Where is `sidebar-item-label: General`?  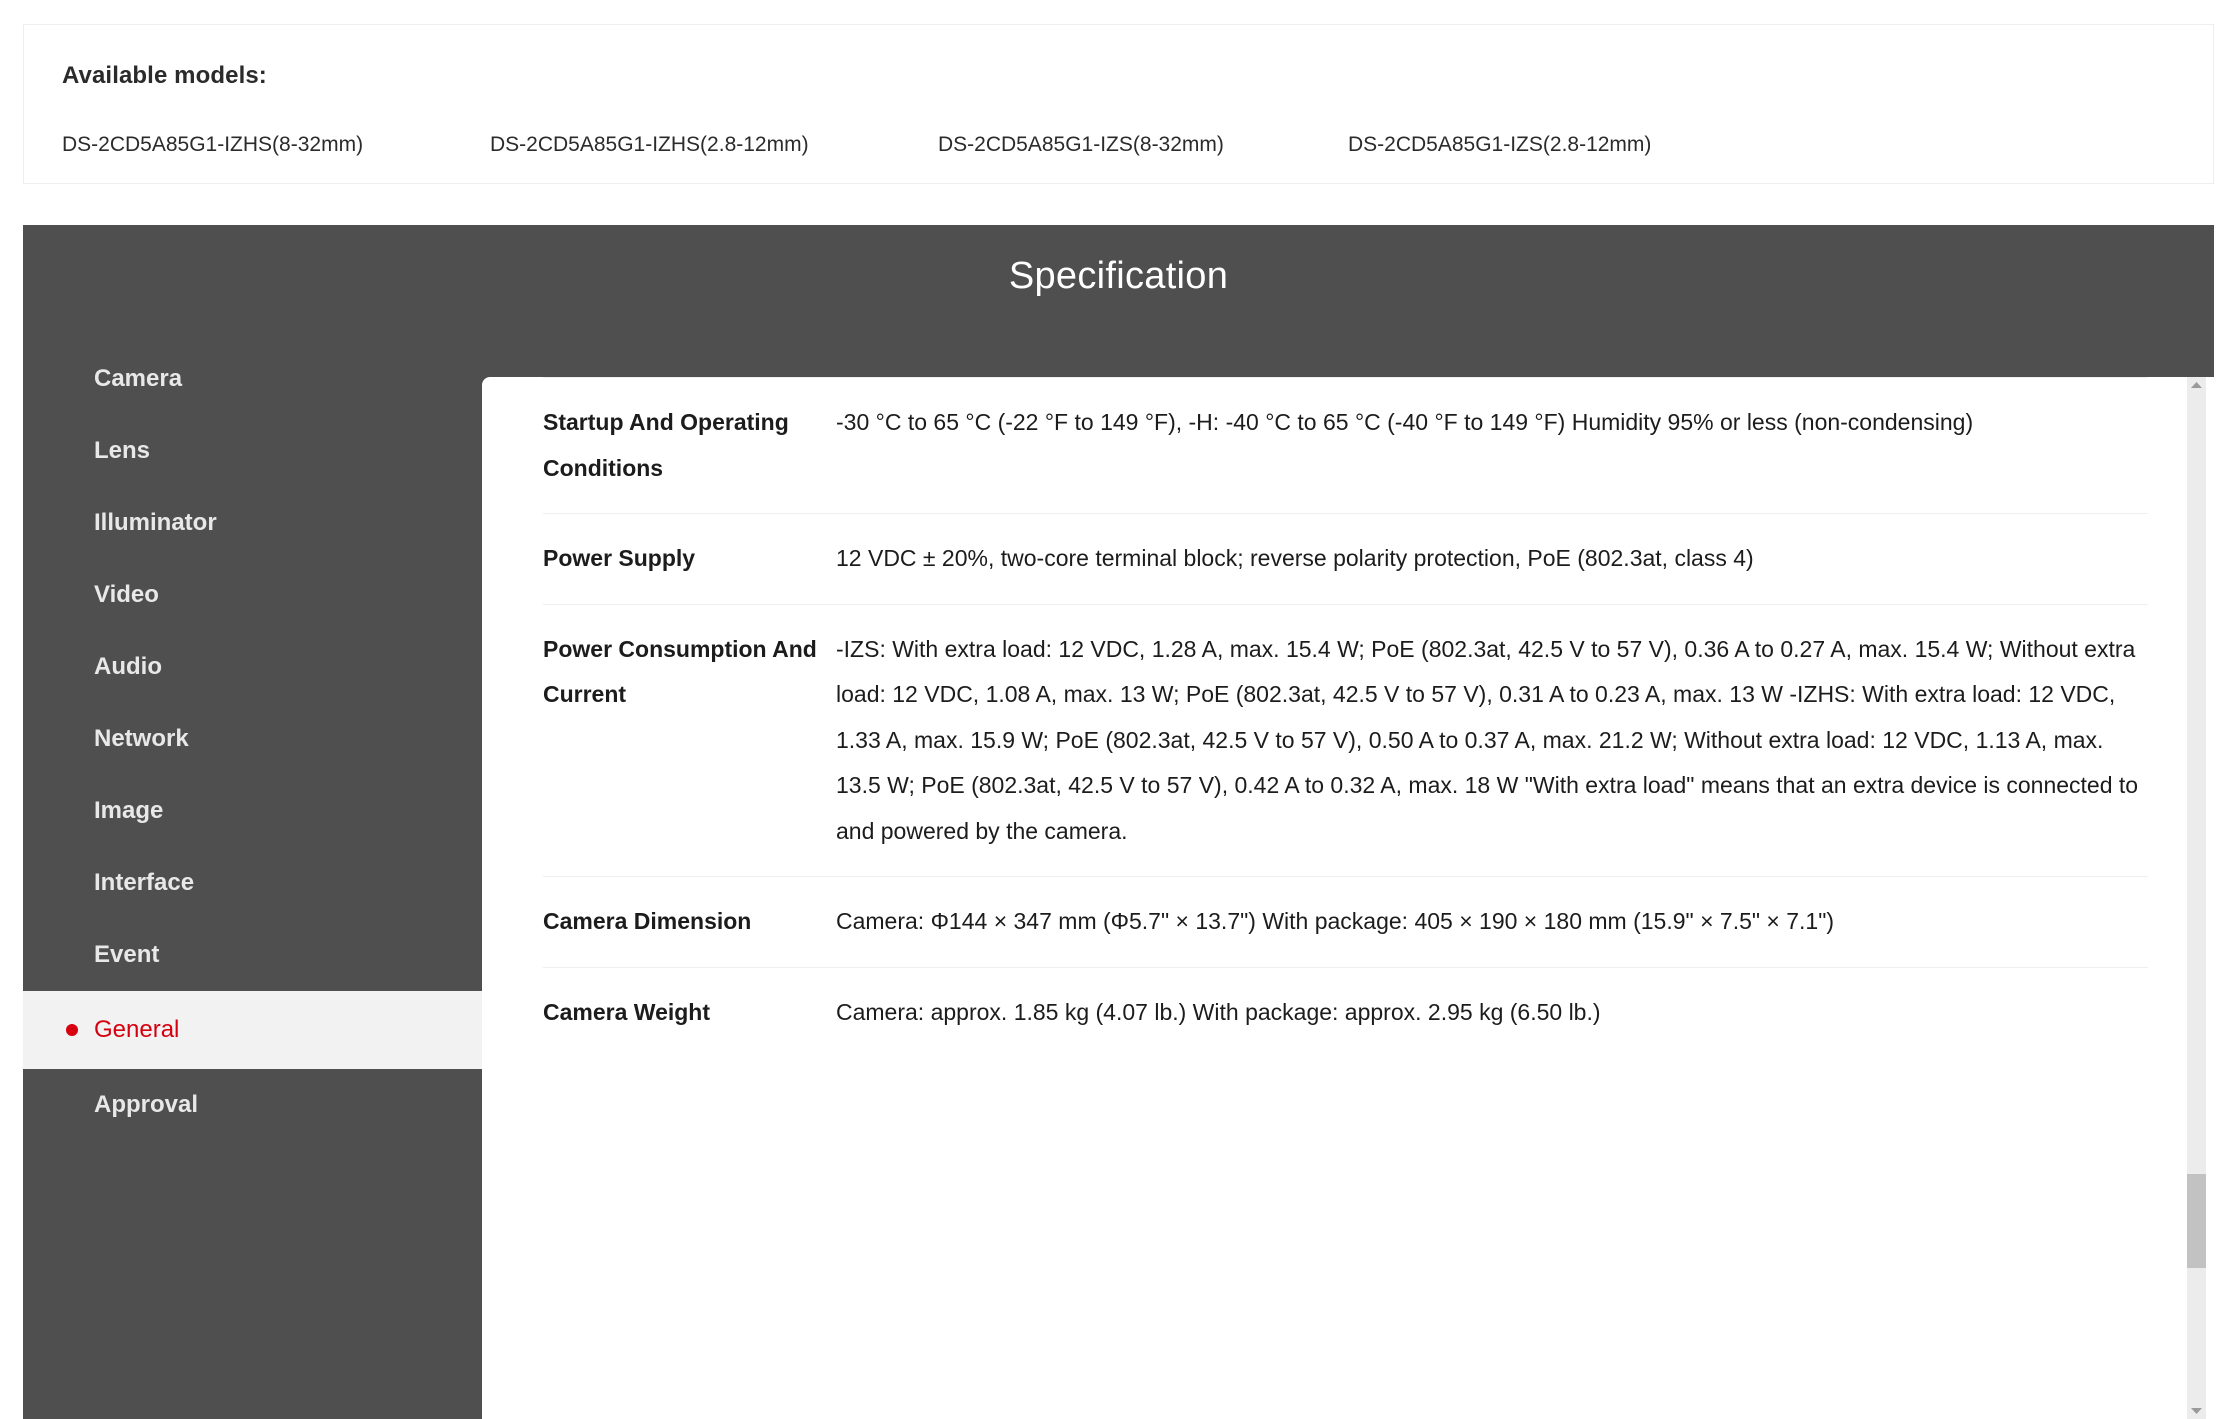 sidebar-item-label: General is located at coordinates (137, 1029).